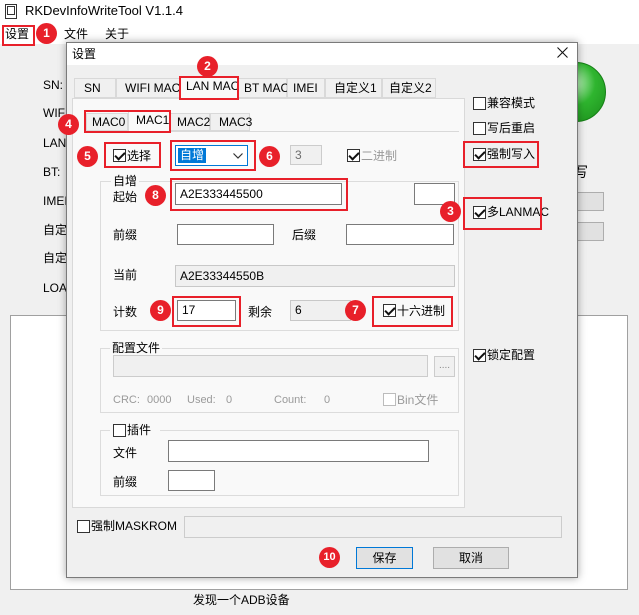 Image resolution: width=639 pixels, height=615 pixels. Describe the element at coordinates (501, 154) in the screenshot. I see `highlight-force-write` at that location.